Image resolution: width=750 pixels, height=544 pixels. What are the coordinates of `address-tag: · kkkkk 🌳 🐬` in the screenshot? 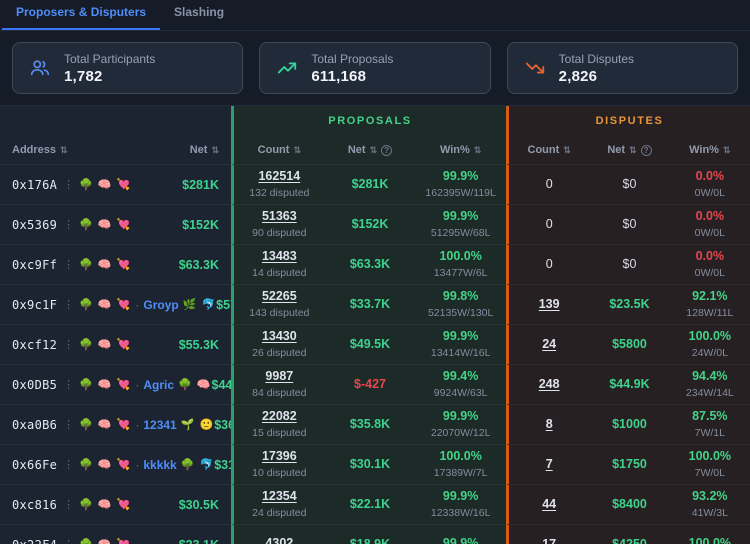 It's located at (172, 465).